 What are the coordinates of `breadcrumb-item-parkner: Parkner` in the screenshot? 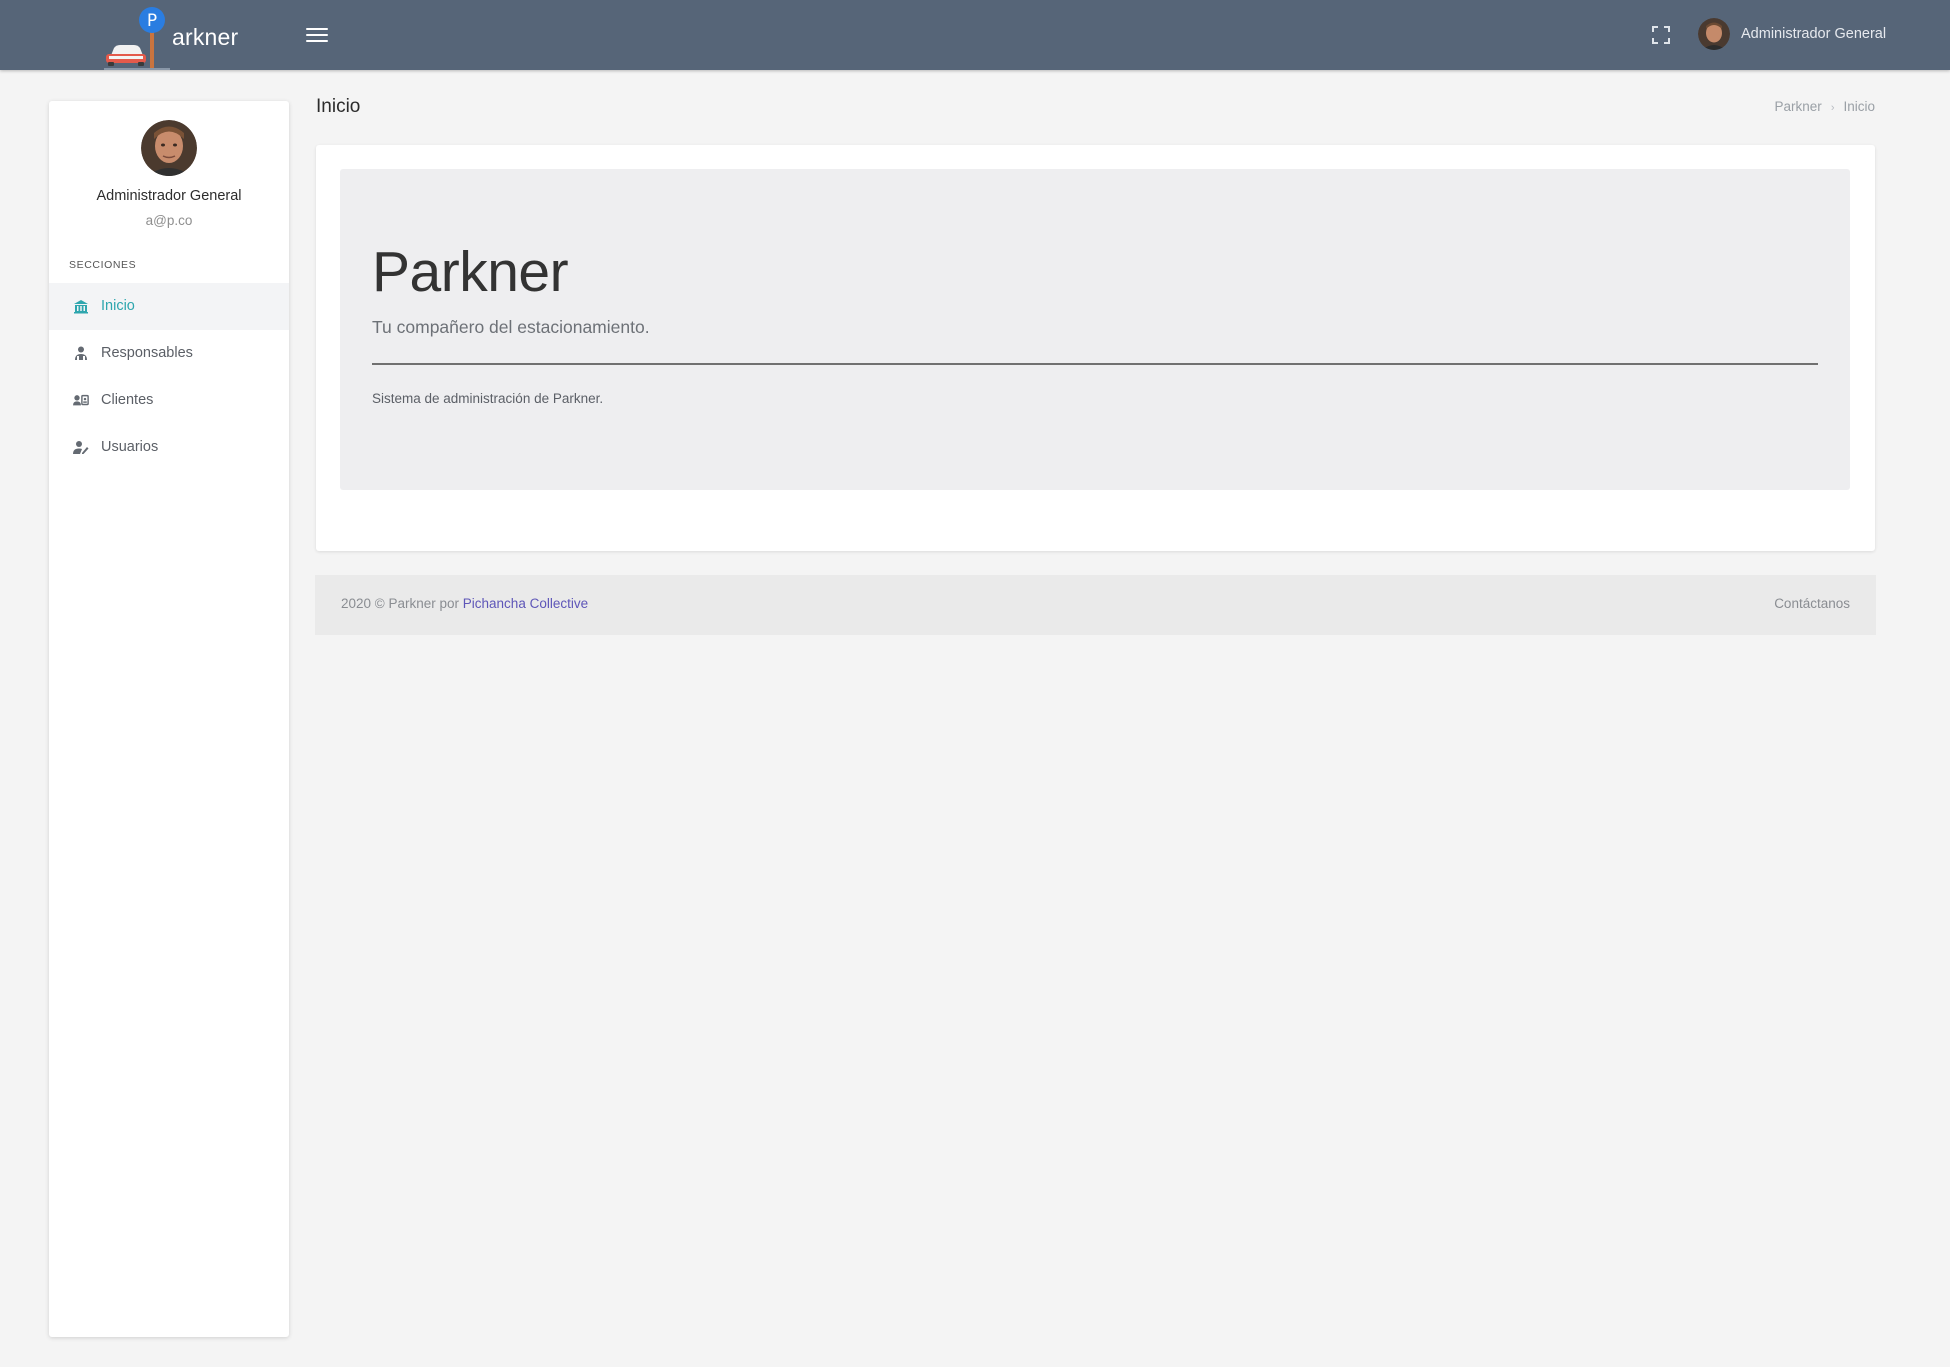 It's located at (1798, 106).